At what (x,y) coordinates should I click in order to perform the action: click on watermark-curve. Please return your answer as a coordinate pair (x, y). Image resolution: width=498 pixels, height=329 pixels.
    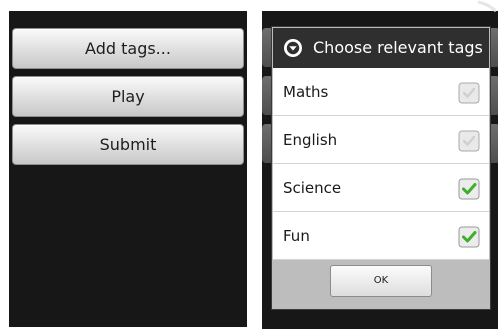
    Looking at the image, I should click on (487, 6).